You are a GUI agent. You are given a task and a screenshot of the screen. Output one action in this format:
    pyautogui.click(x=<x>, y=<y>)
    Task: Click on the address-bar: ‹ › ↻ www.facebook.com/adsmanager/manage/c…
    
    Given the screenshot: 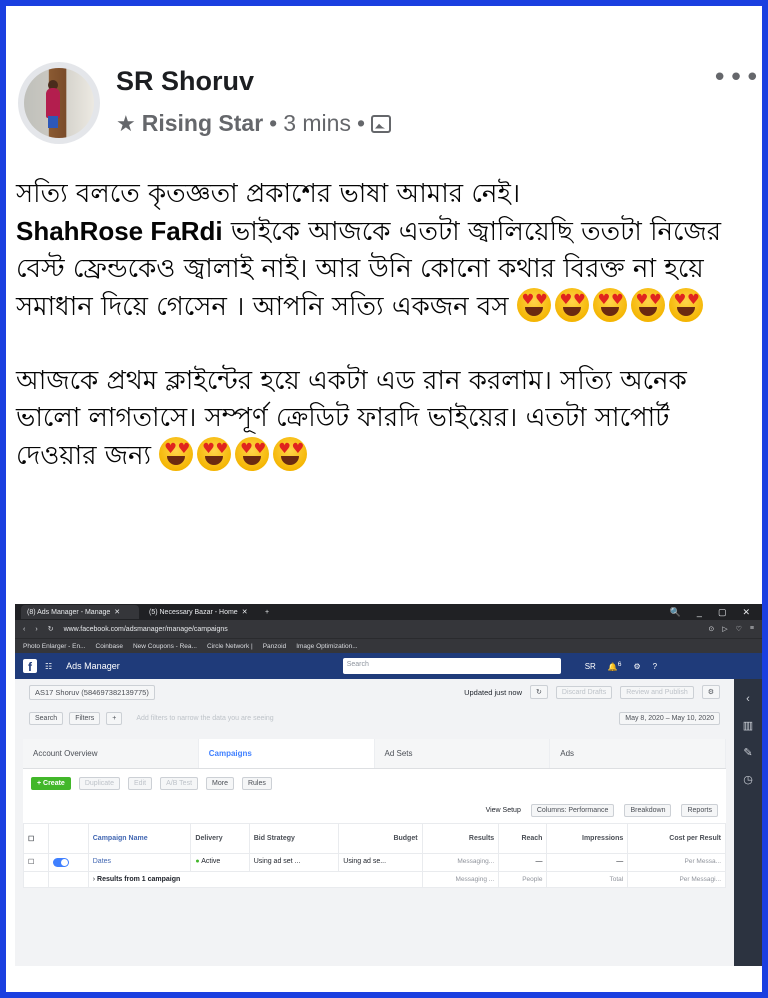 What is the action you would take?
    pyautogui.click(x=388, y=629)
    